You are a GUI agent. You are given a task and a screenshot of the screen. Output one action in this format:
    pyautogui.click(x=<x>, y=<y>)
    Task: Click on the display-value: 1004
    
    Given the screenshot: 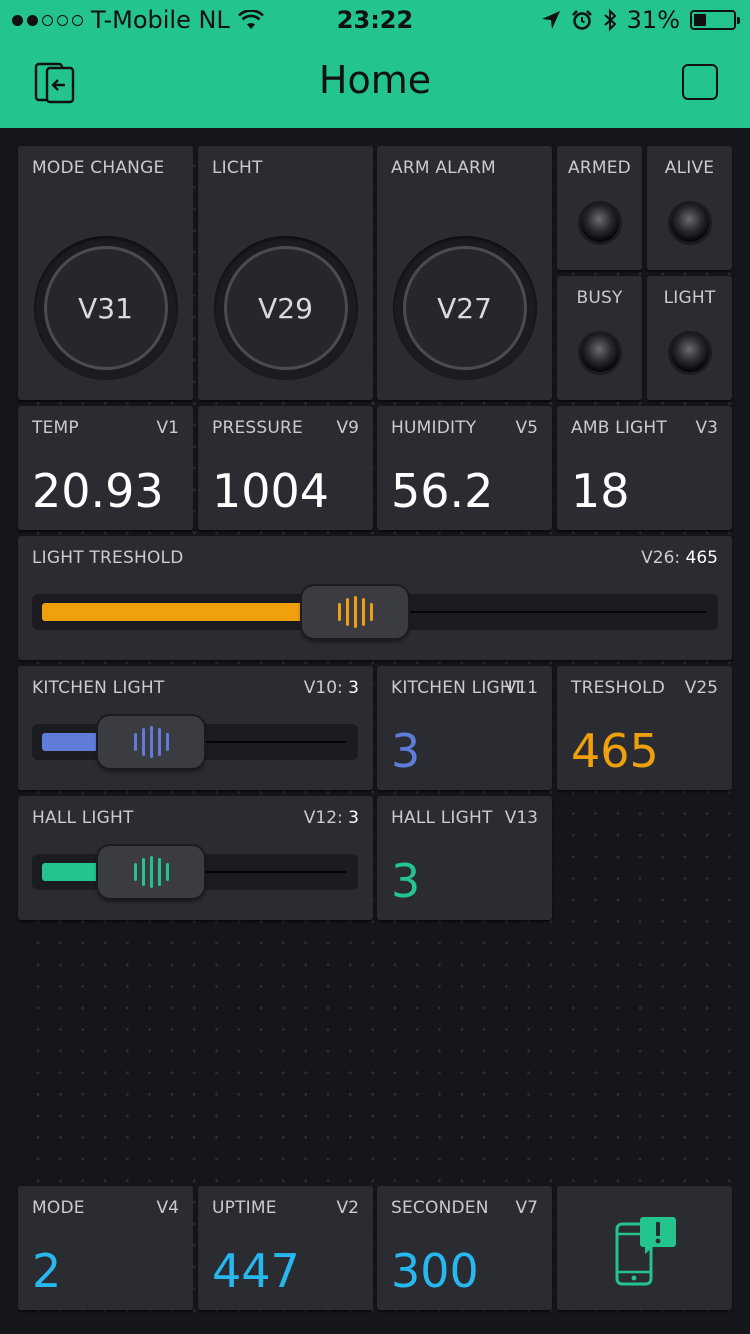 What is the action you would take?
    pyautogui.click(x=271, y=491)
    